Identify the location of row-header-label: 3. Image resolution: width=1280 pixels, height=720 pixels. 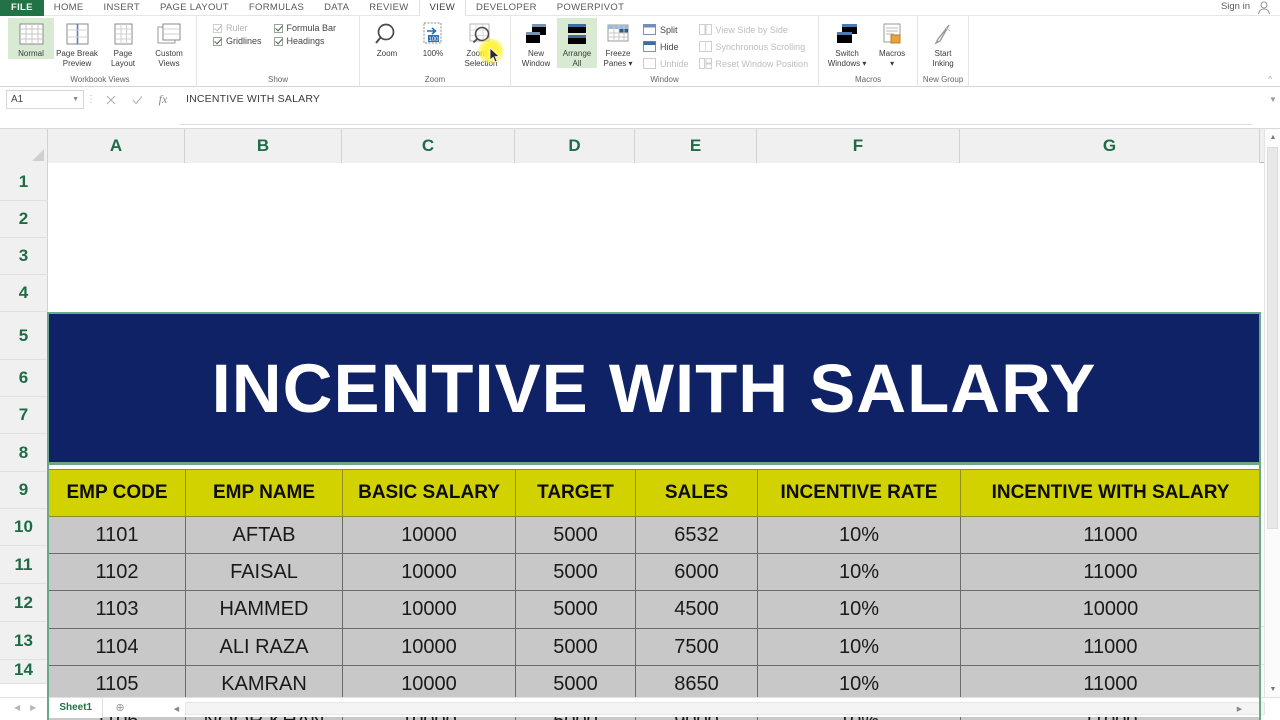
(24, 256).